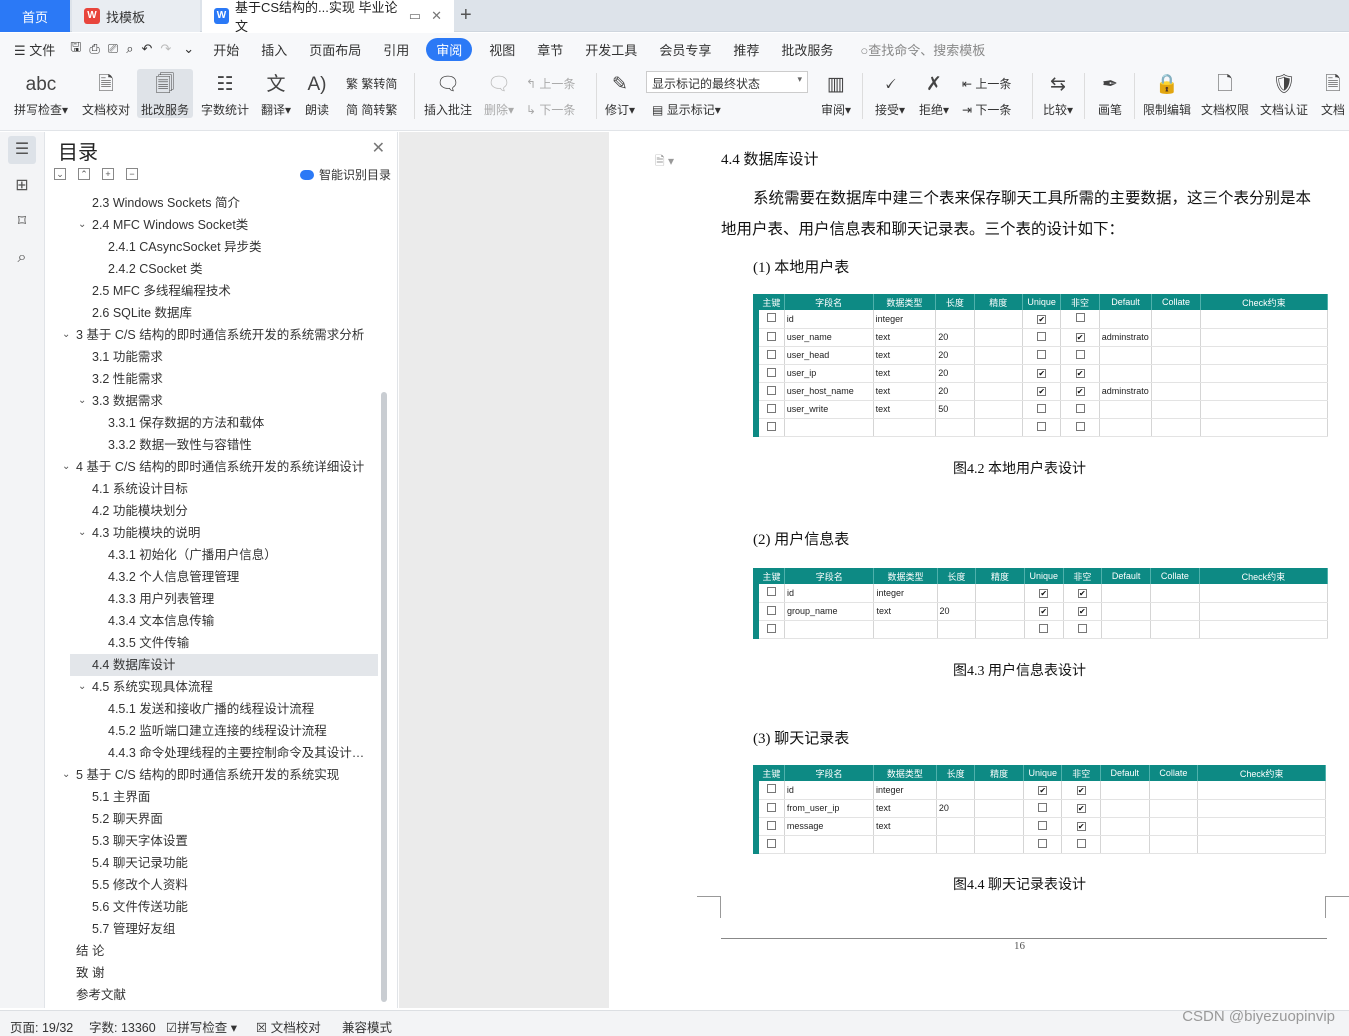 The image size is (1349, 1036). Describe the element at coordinates (384, 697) in the screenshot. I see `outline-scrollbar` at that location.